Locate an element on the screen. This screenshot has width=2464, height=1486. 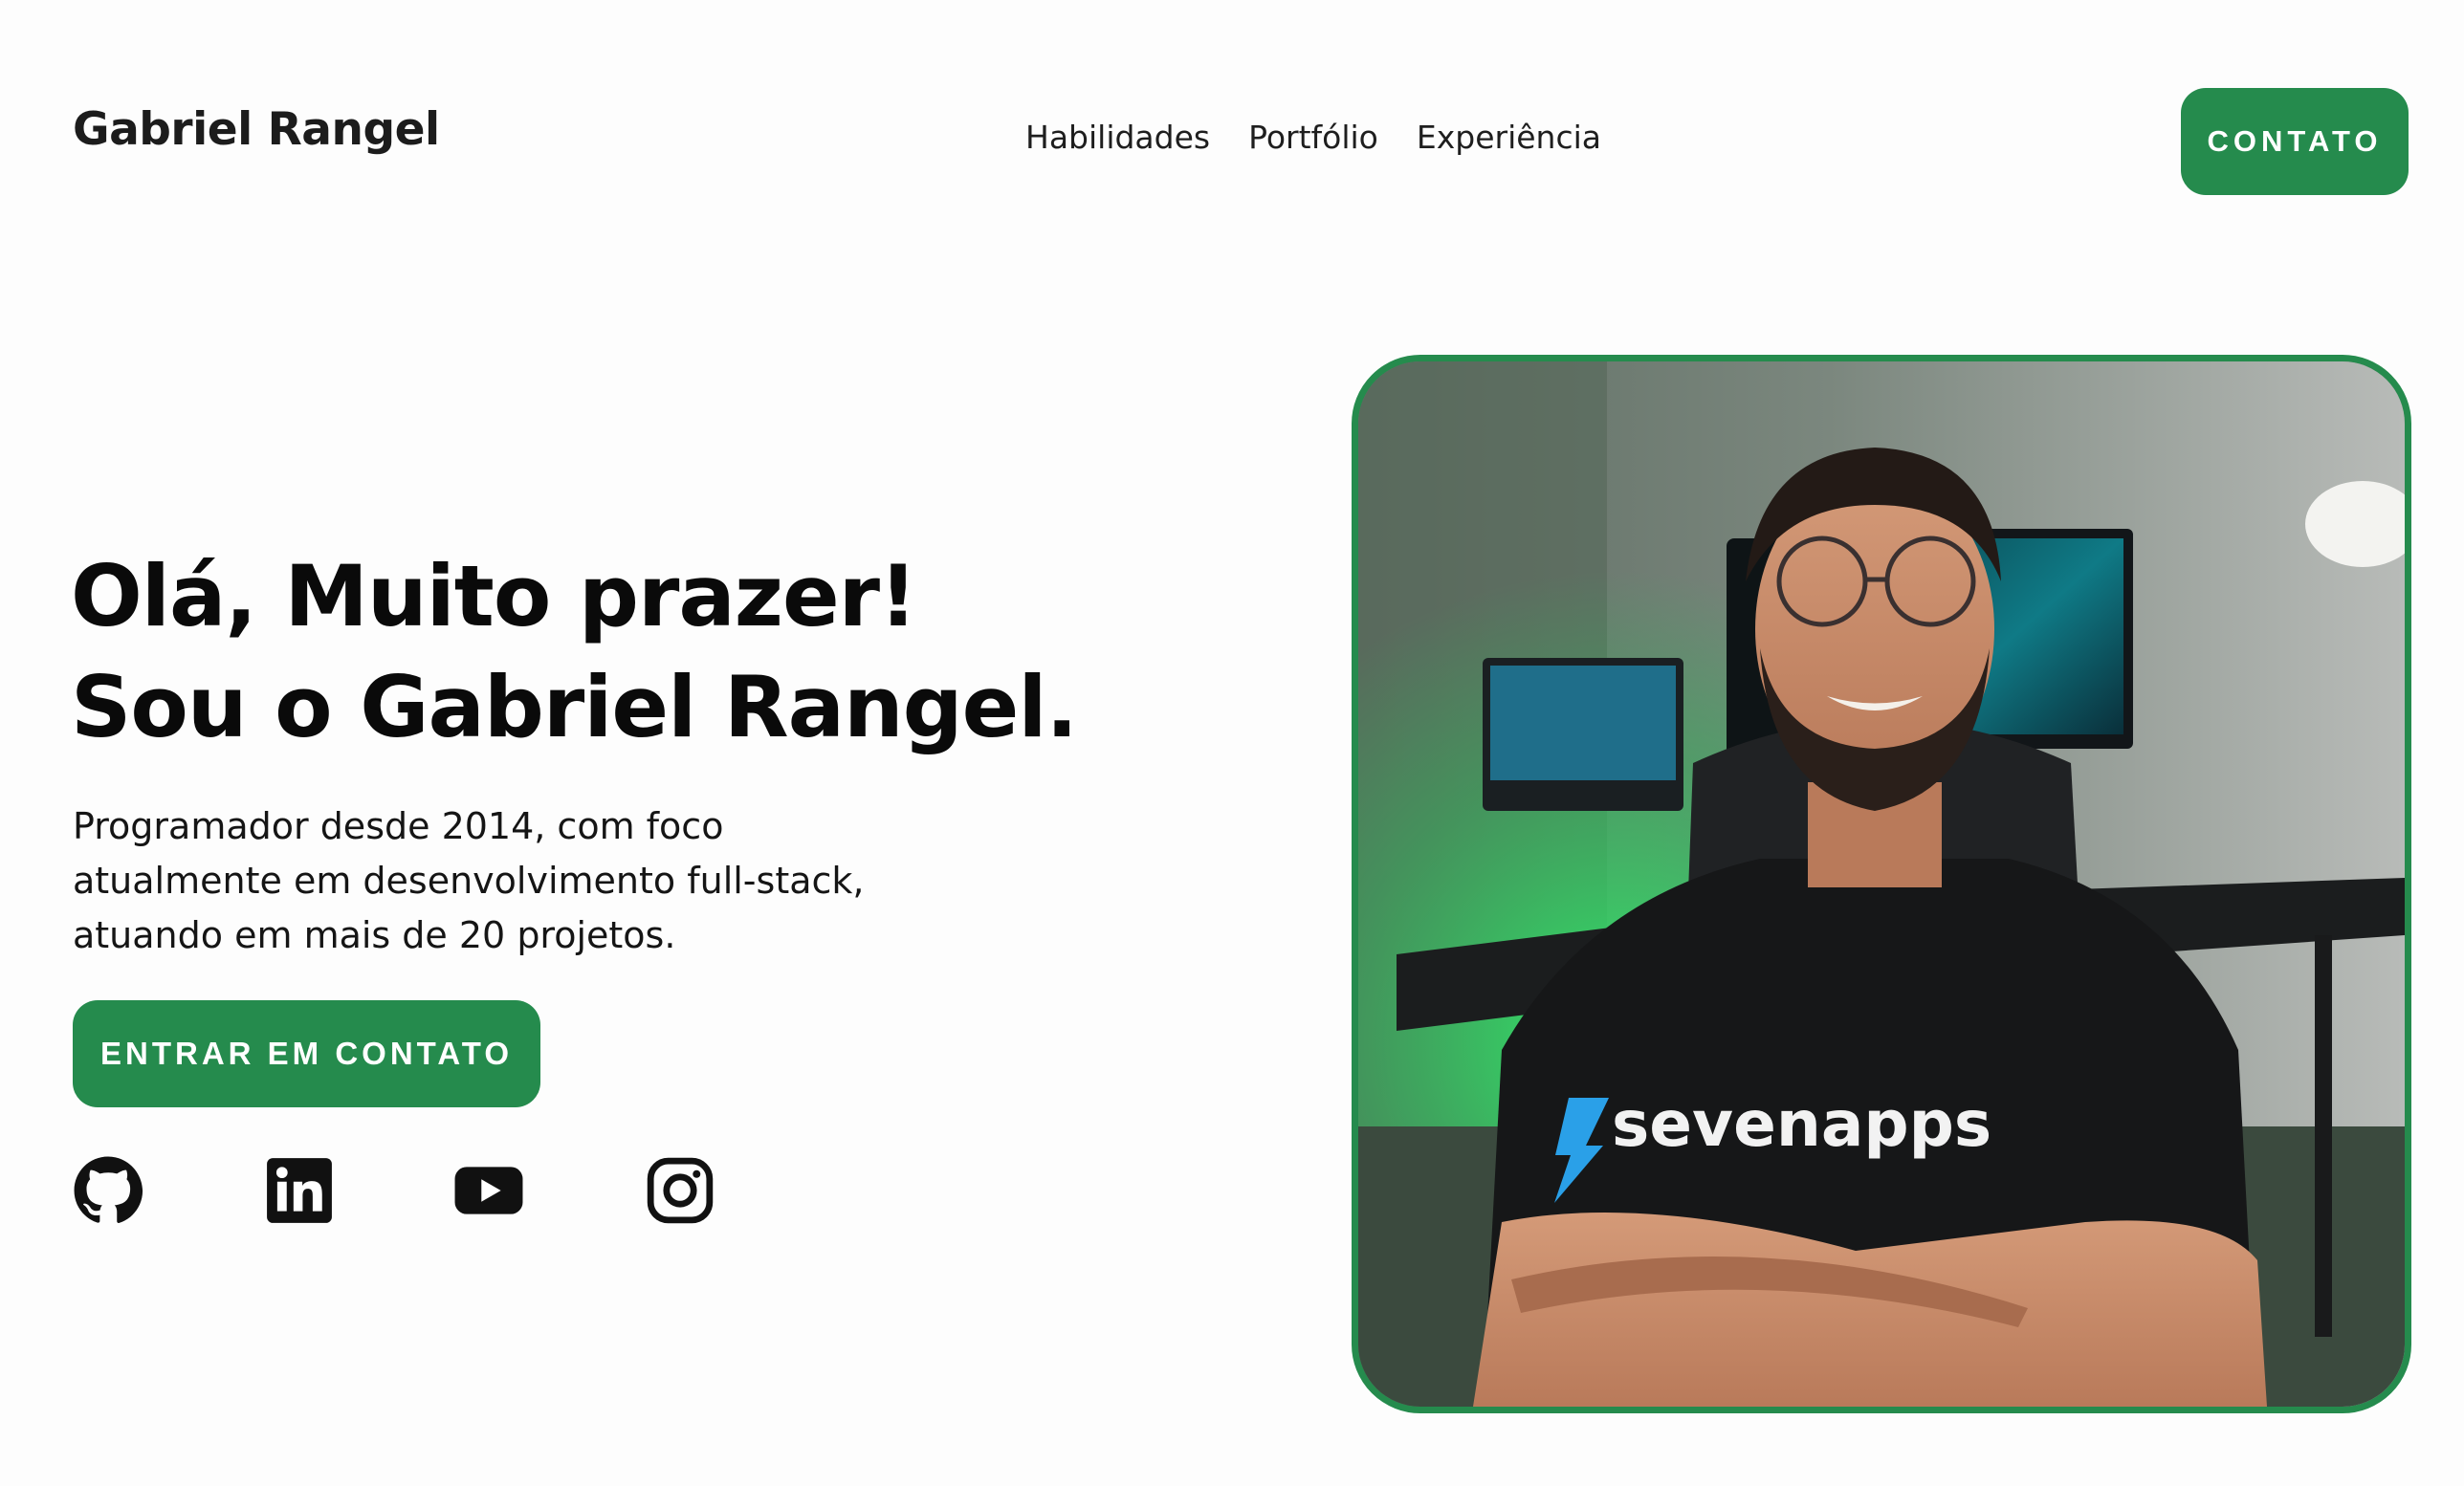
site-logo: Gabriel Rangel is located at coordinates (256, 130).